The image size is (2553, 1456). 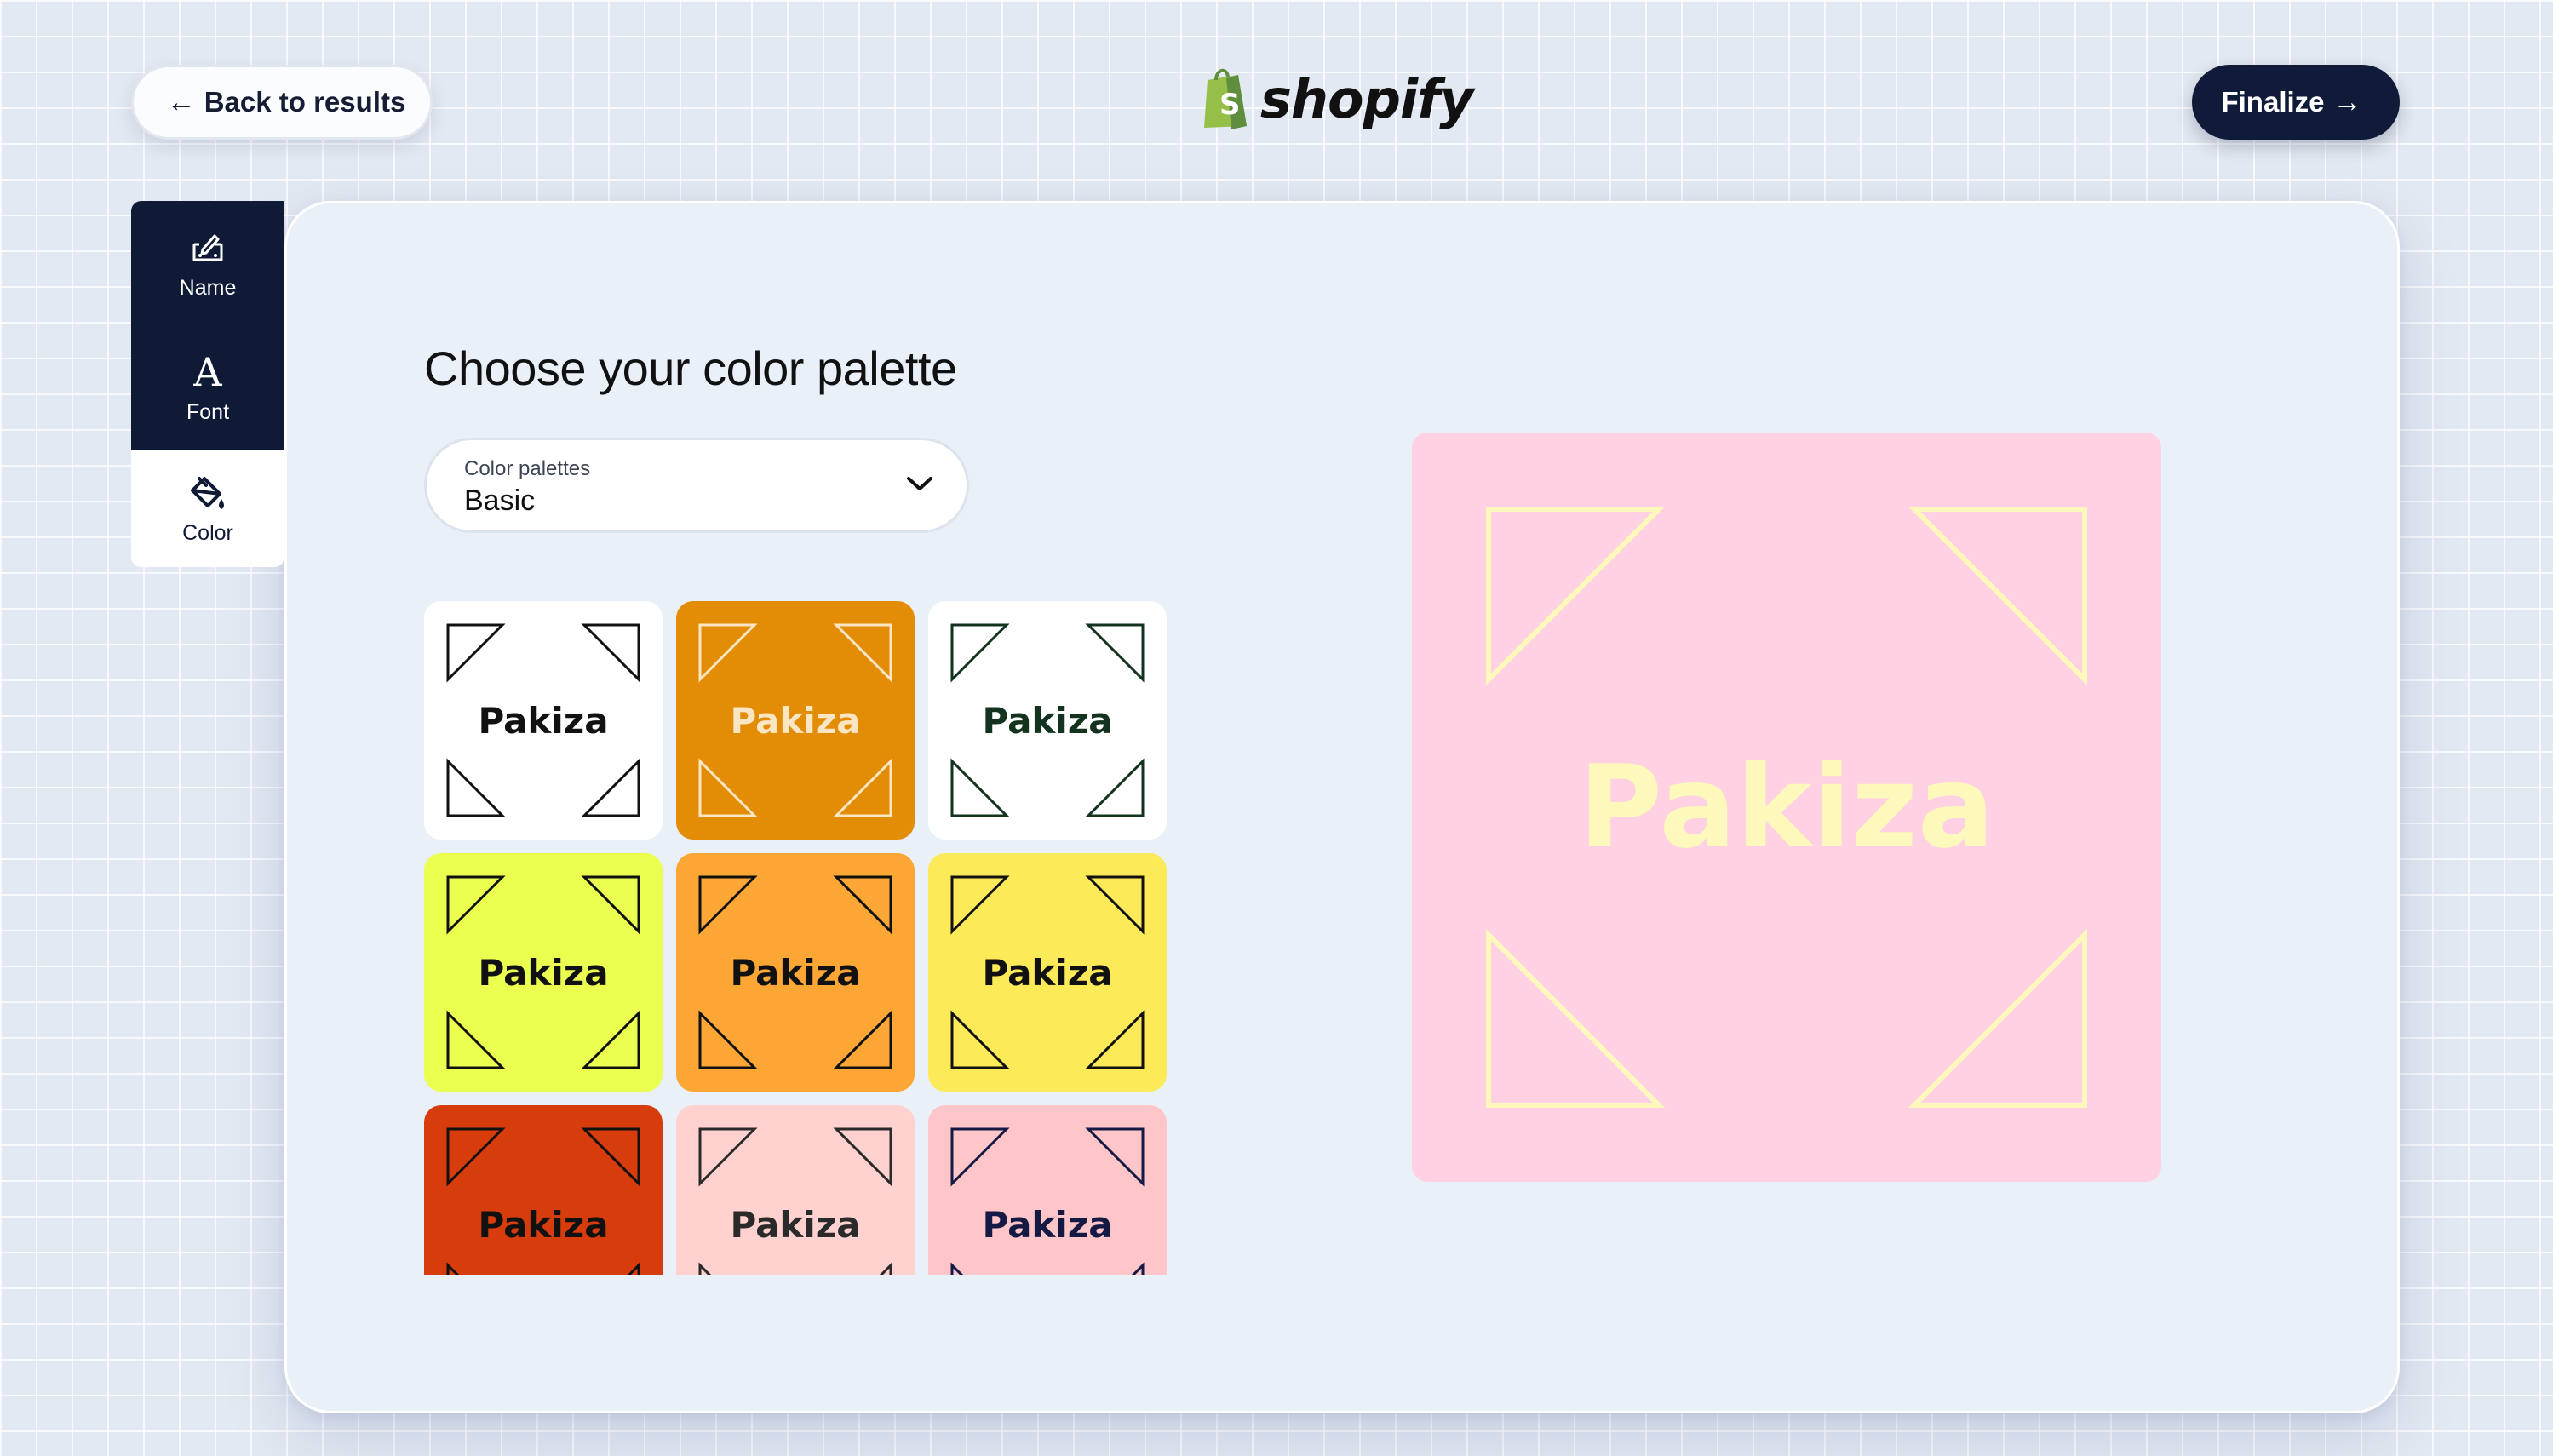 I want to click on sidebar-item-font: A Font, so click(x=208, y=388).